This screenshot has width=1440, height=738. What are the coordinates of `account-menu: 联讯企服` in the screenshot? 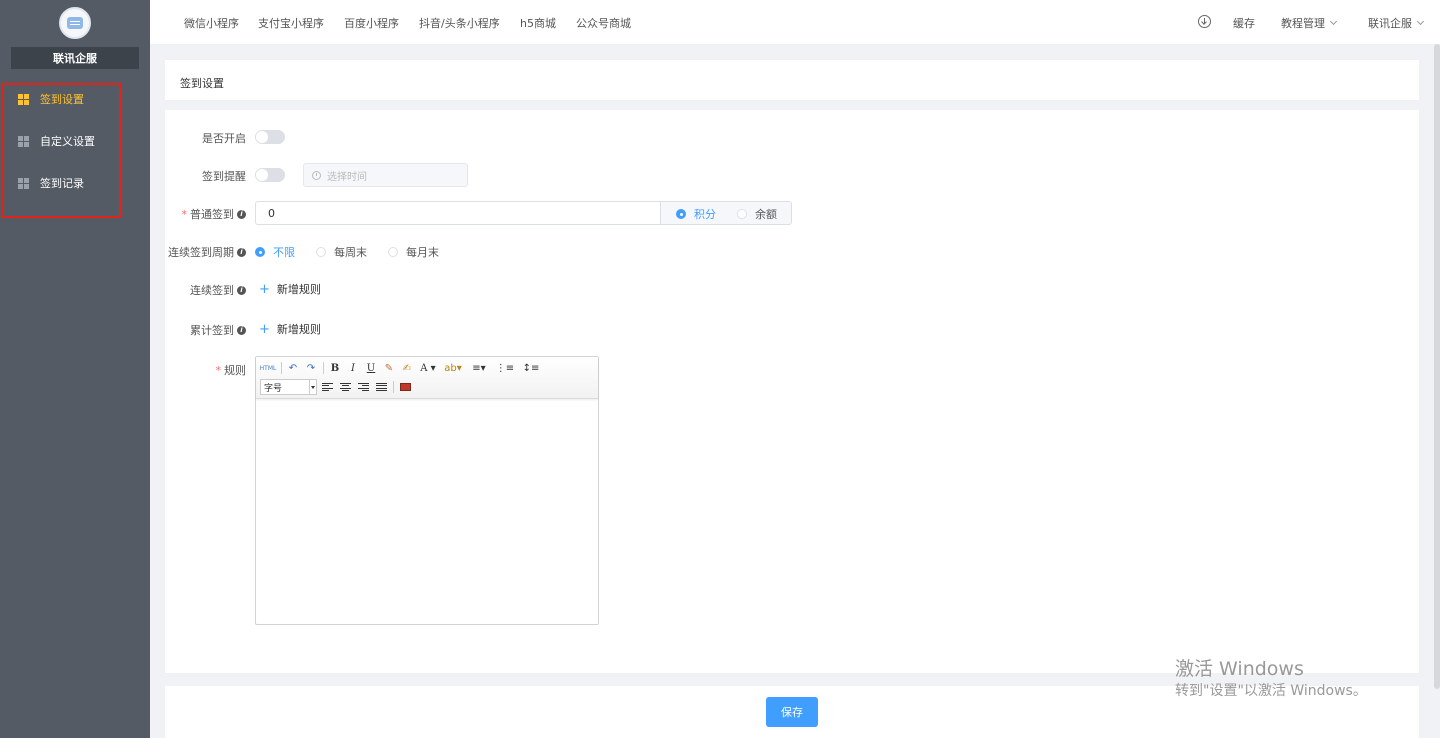 It's located at (1396, 23).